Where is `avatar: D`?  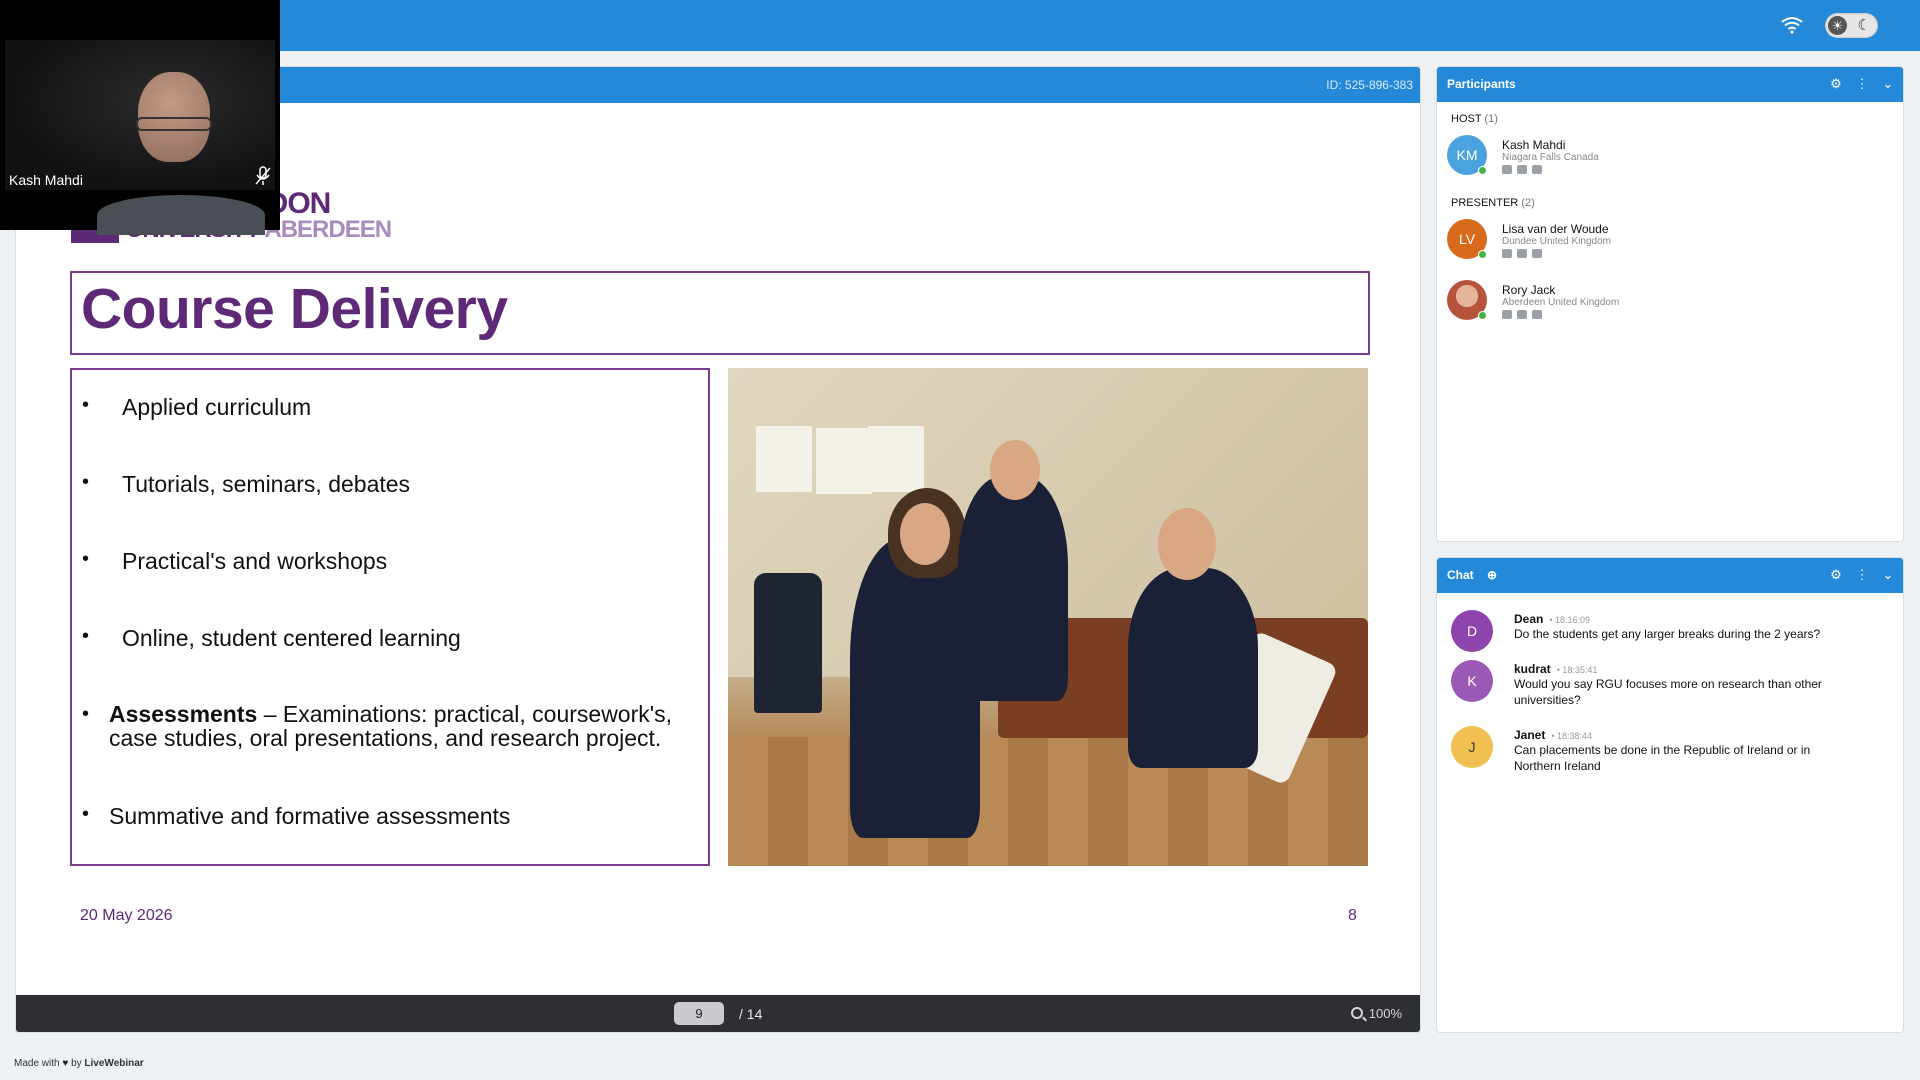 avatar: D is located at coordinates (1472, 631).